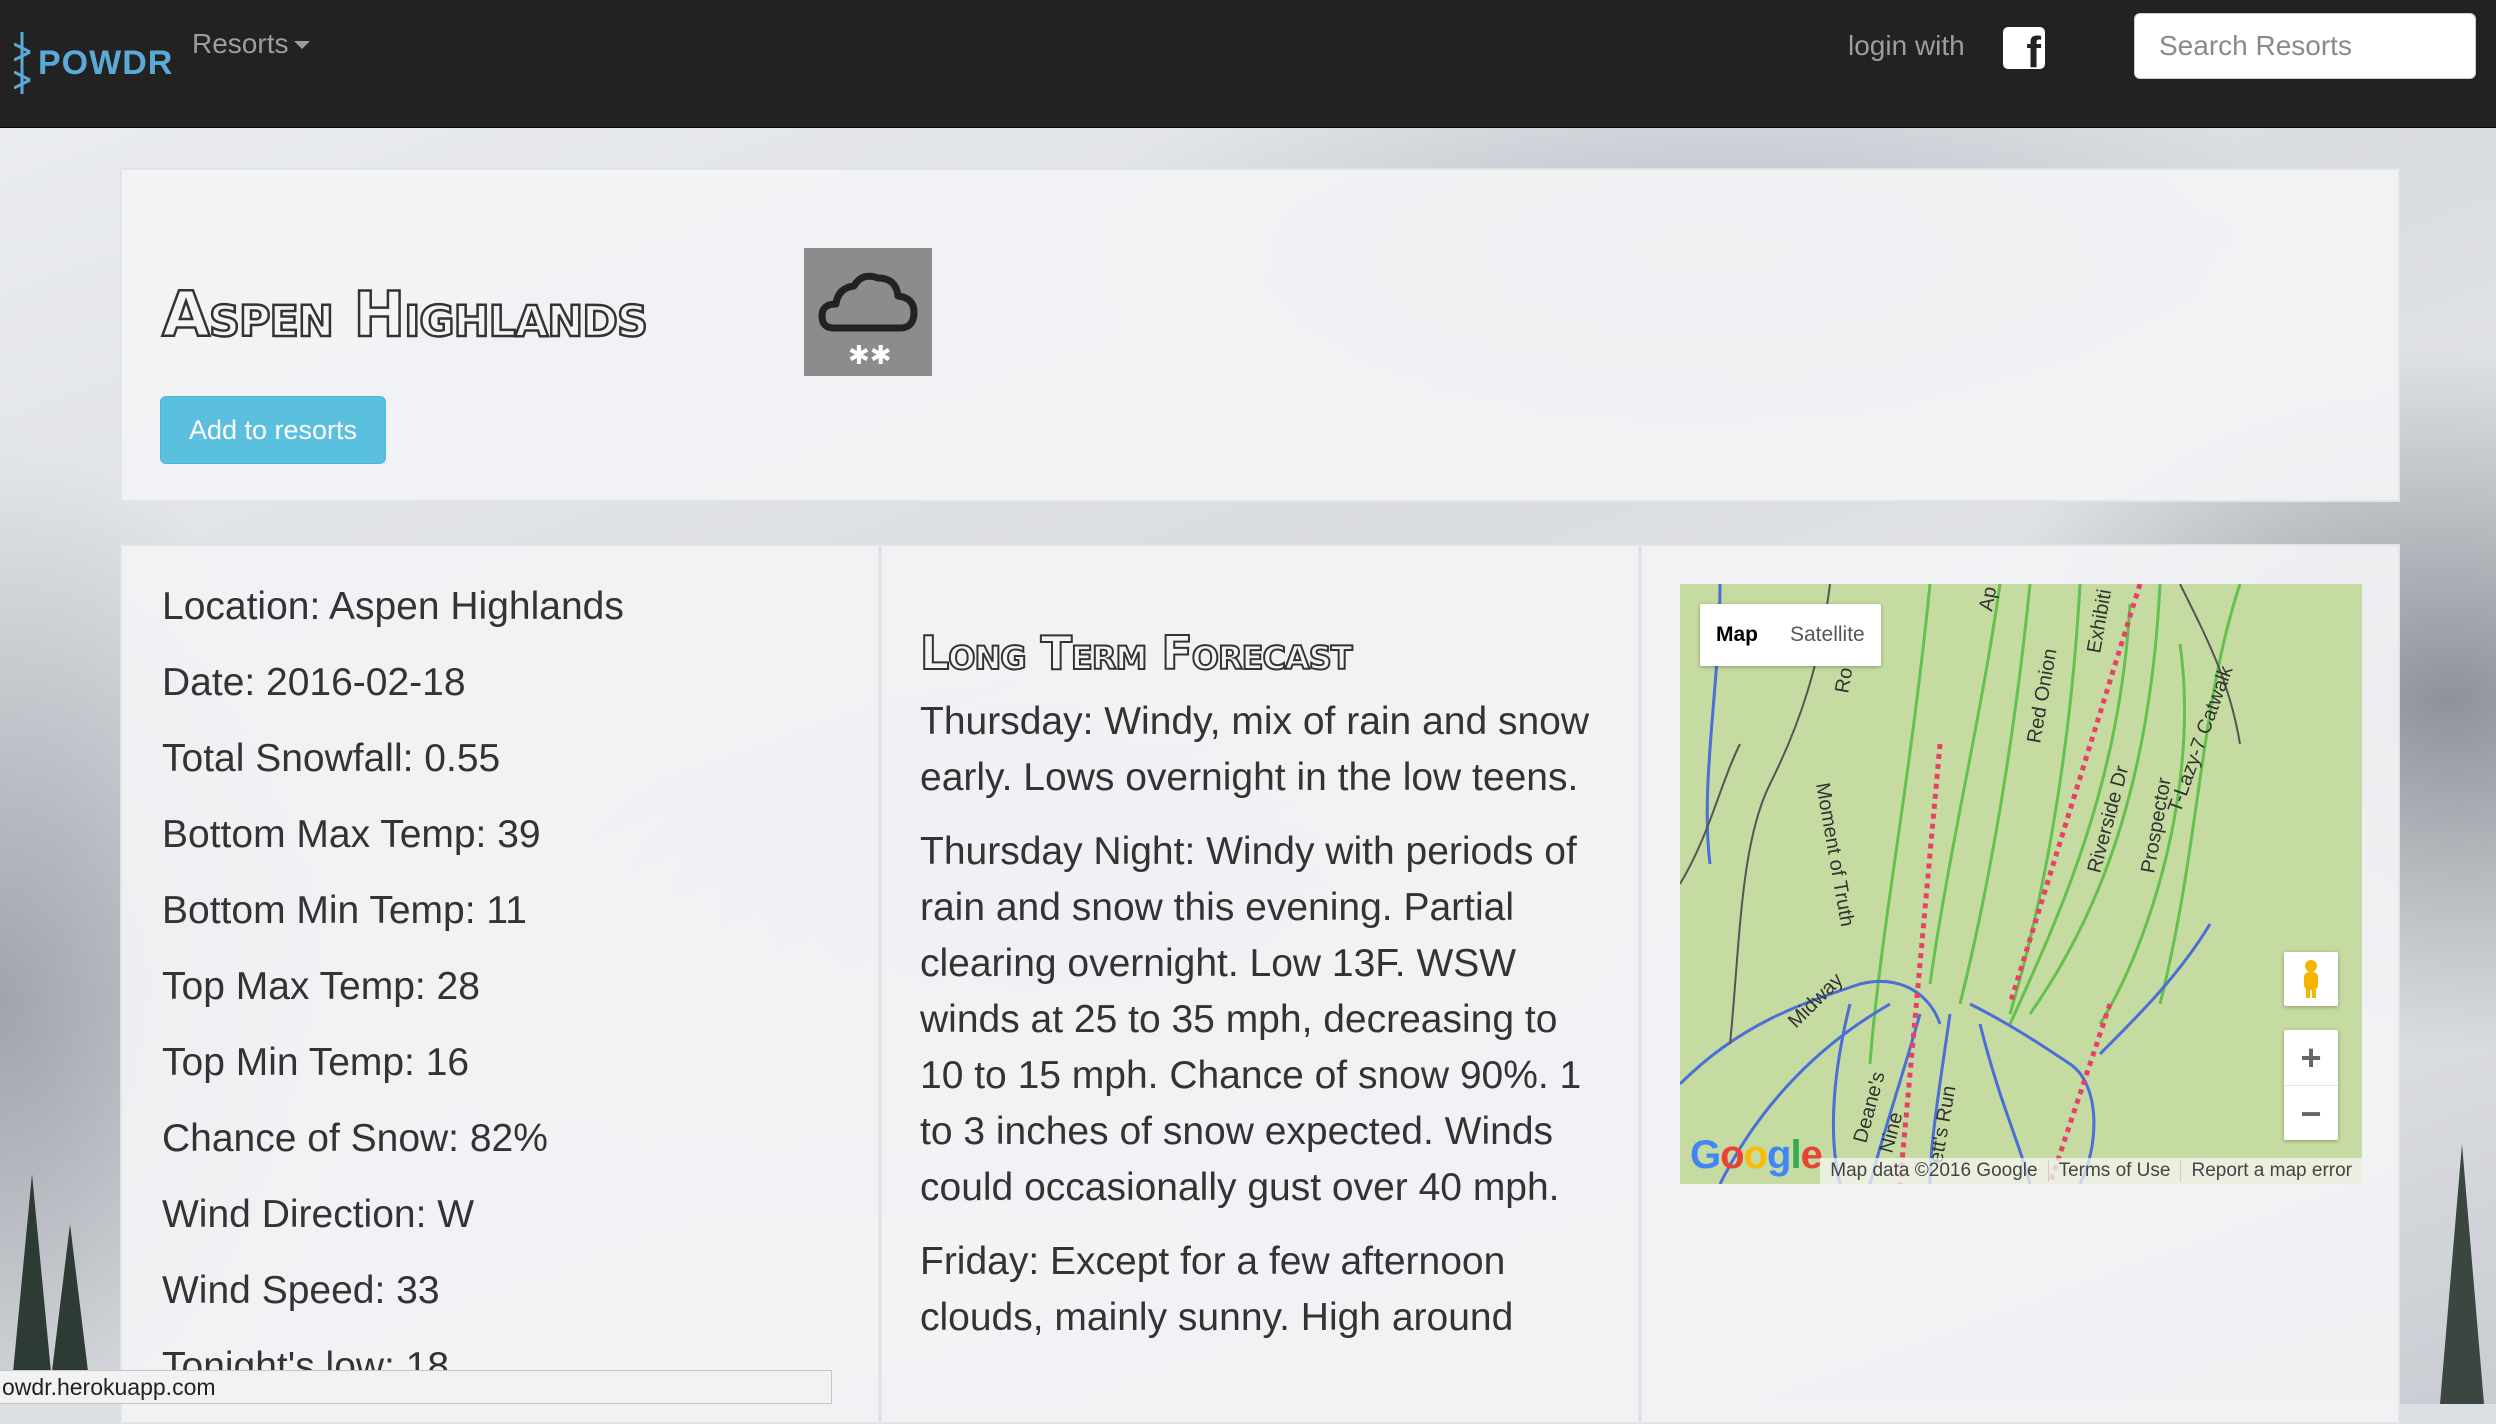  Describe the element at coordinates (344, 910) in the screenshot. I see `stat-bottom-min-temp: Bottom Min Temp: 11` at that location.